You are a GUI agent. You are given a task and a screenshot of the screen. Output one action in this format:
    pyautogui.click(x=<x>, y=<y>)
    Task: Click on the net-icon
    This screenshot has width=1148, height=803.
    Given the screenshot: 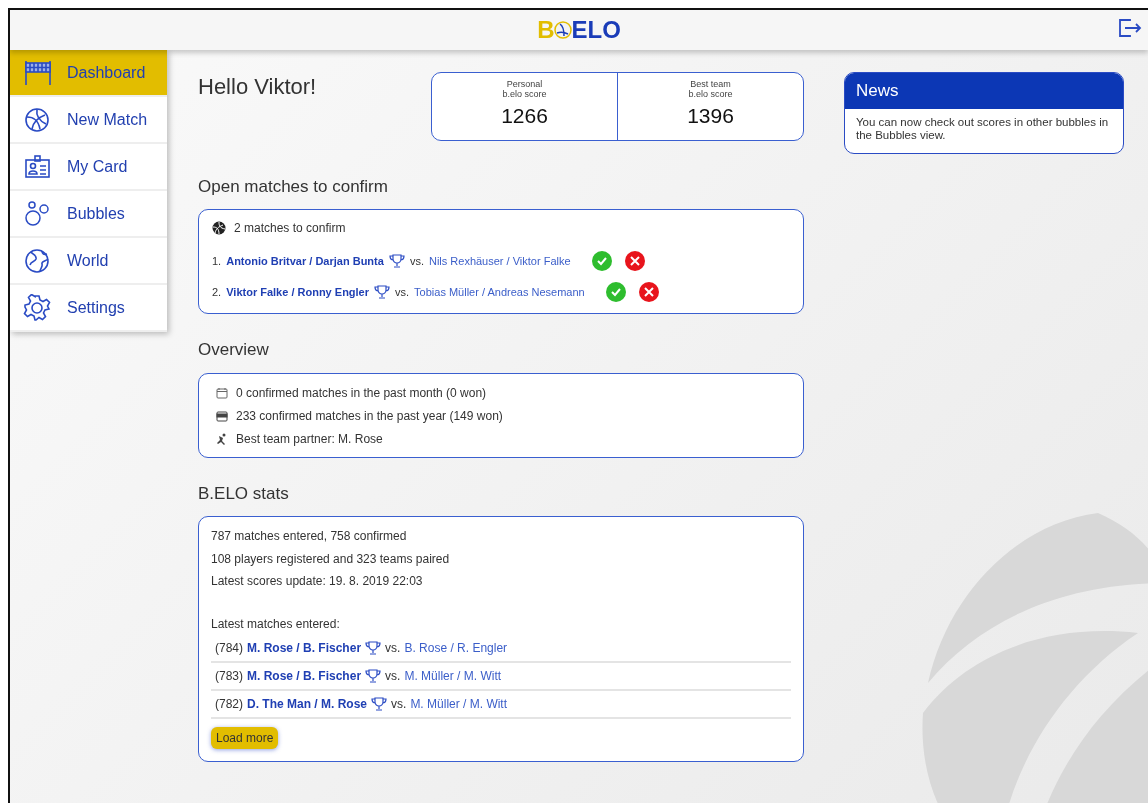 What is the action you would take?
    pyautogui.click(x=37, y=72)
    